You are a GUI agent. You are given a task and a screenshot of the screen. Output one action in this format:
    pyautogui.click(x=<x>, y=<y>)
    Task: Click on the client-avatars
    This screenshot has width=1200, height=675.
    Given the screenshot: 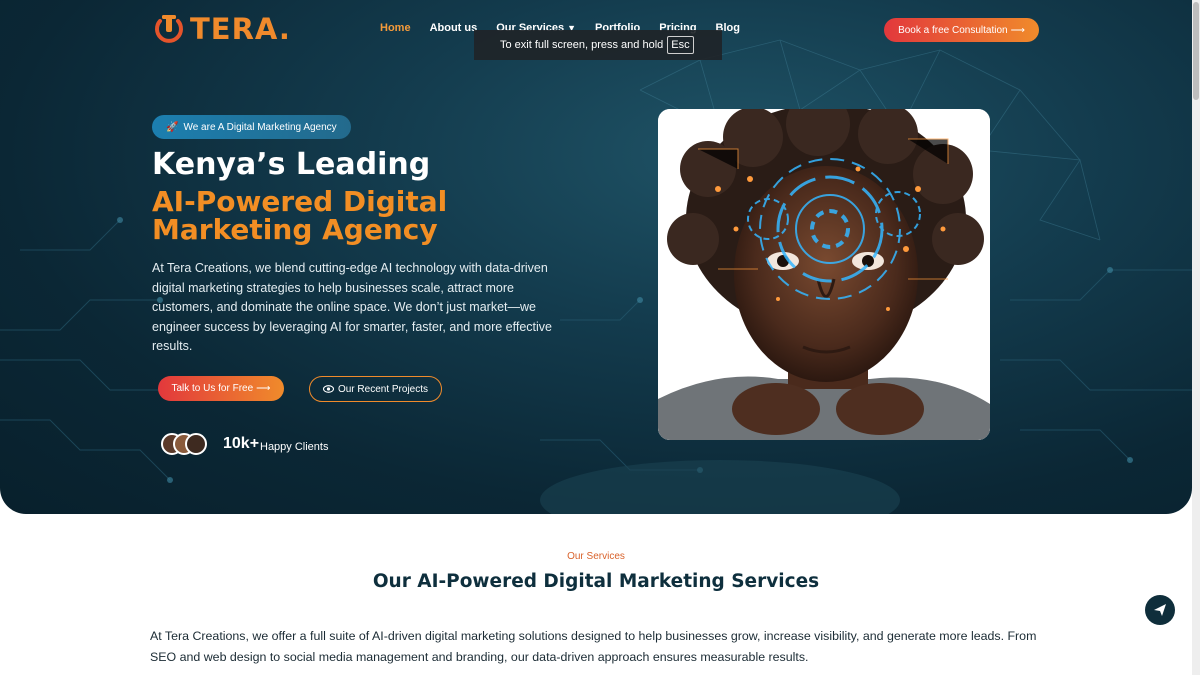 What is the action you would take?
    pyautogui.click(x=185, y=445)
    